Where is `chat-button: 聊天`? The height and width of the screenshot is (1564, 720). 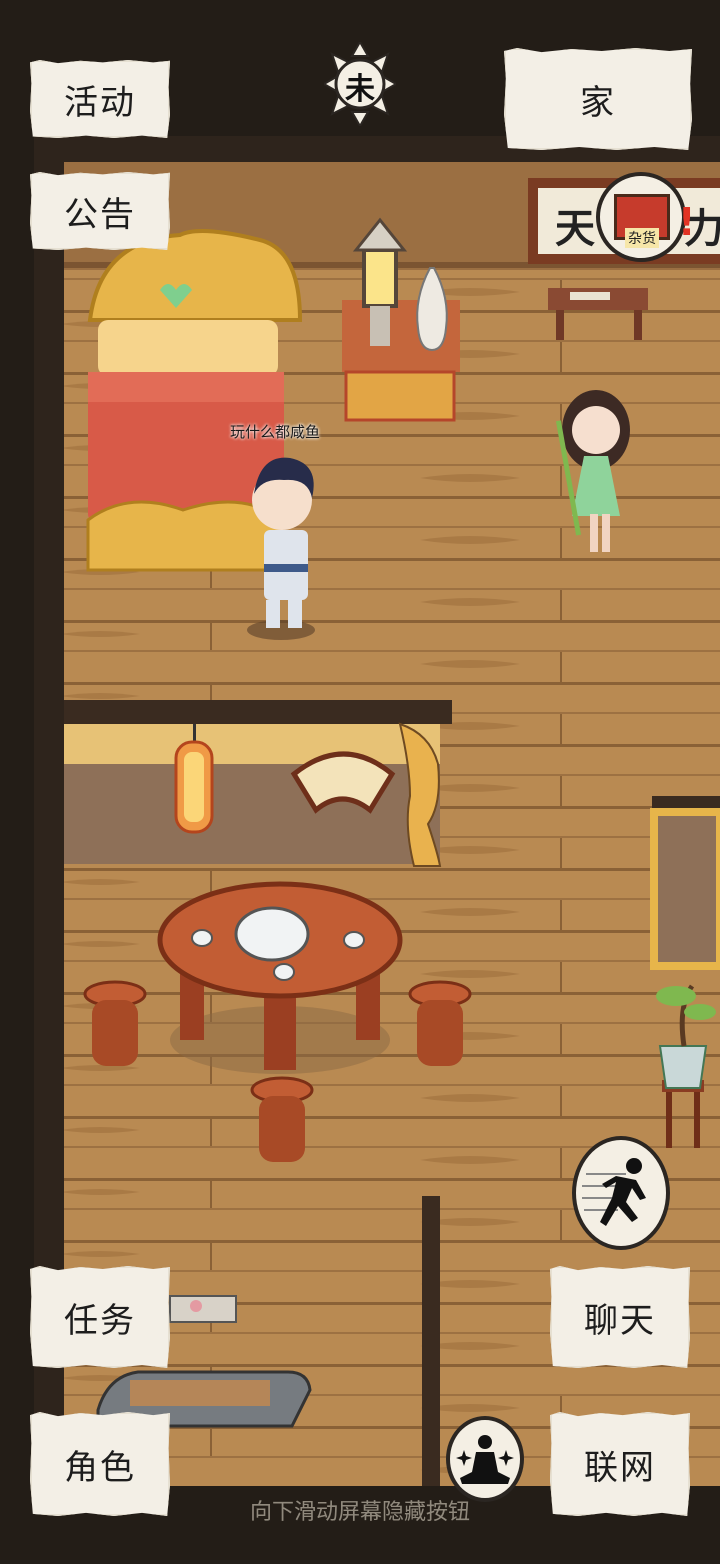 chat-button: 聊天 is located at coordinates (620, 1317).